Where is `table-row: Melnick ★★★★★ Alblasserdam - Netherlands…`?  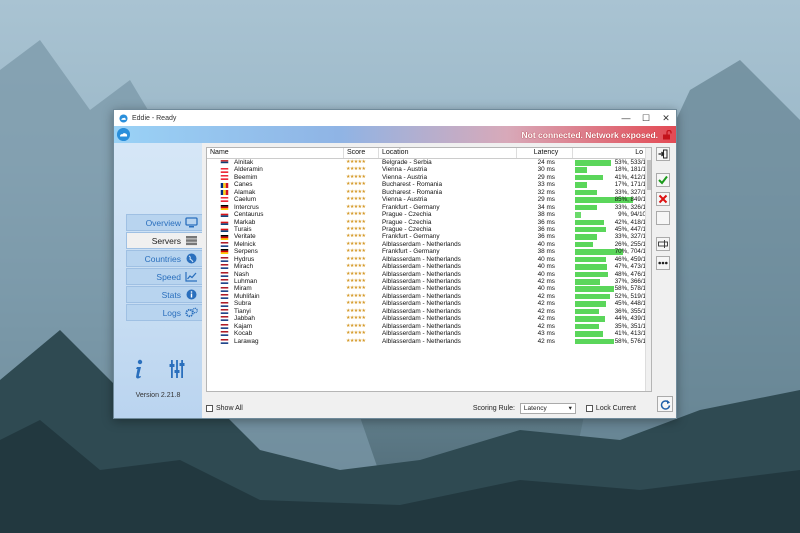 table-row: Melnick ★★★★★ Alblasserdam - Netherlands… is located at coordinates (429, 244).